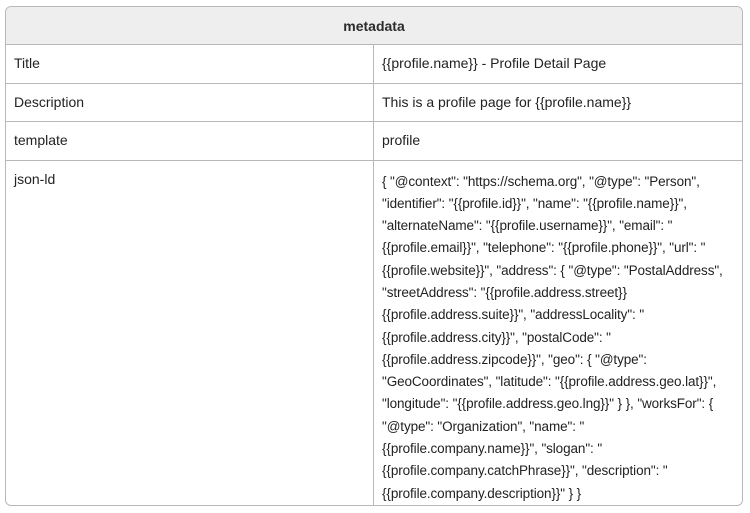  I want to click on table-header-label: metadata, so click(374, 25).